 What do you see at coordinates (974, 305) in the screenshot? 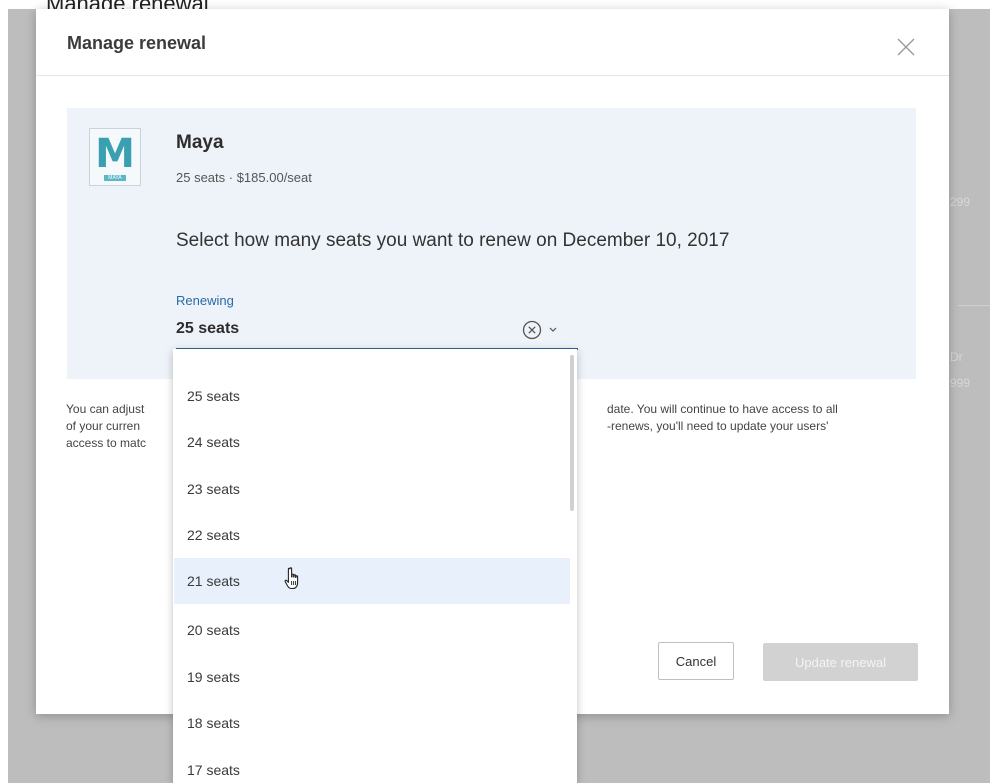
I see `background-divider` at bounding box center [974, 305].